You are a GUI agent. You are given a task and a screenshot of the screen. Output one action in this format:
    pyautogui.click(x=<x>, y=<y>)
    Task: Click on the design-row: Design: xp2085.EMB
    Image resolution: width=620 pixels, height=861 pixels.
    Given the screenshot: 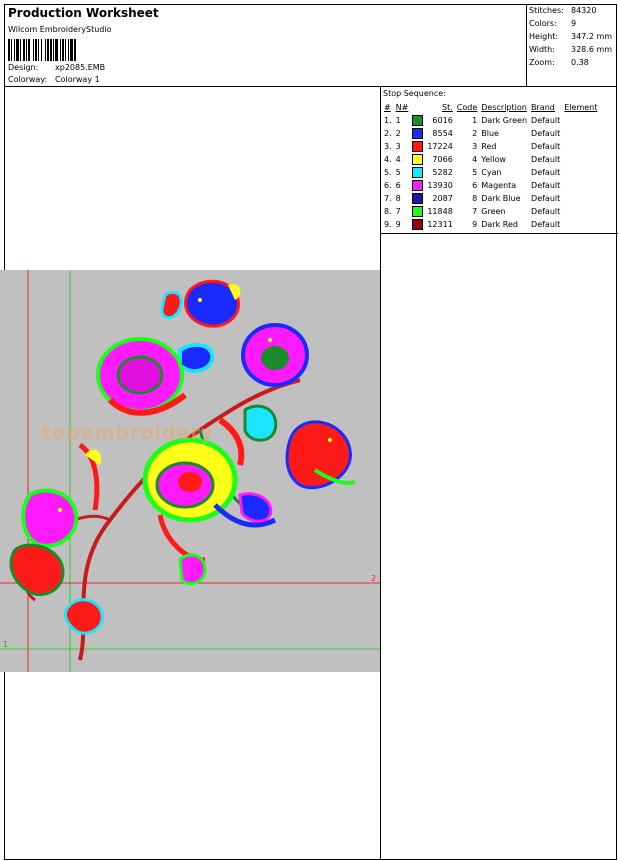 What is the action you would take?
    pyautogui.click(x=56, y=67)
    